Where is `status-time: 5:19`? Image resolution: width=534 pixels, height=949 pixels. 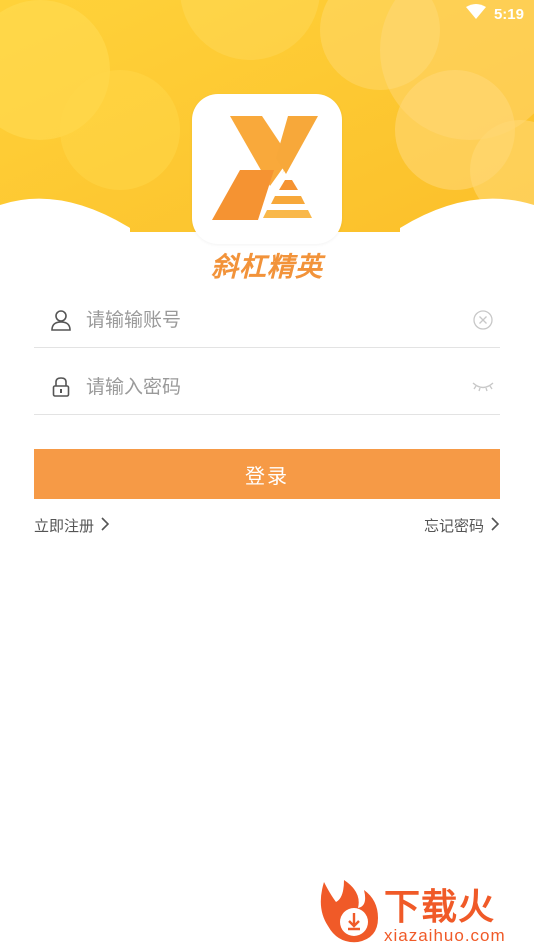
status-time: 5:19 is located at coordinates (508, 14).